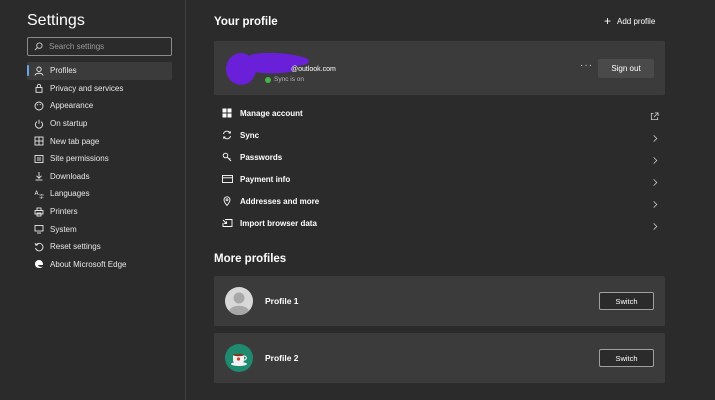  Describe the element at coordinates (586, 65) in the screenshot. I see `more-options-button: ···` at that location.